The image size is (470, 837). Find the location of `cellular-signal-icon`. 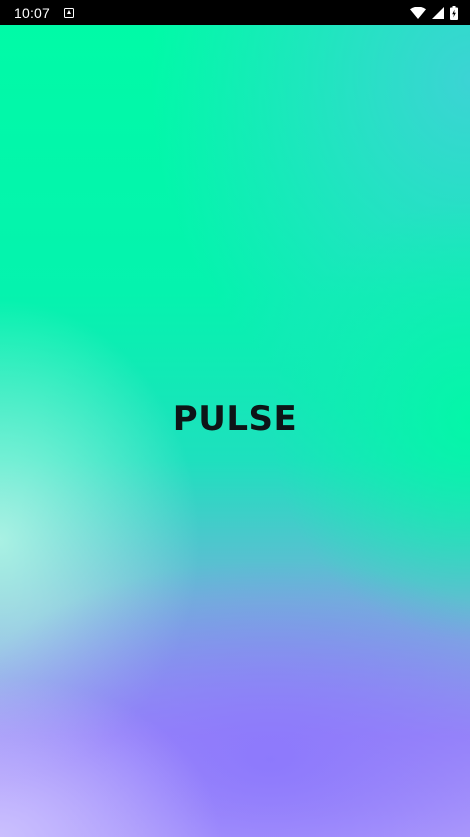

cellular-signal-icon is located at coordinates (438, 12).